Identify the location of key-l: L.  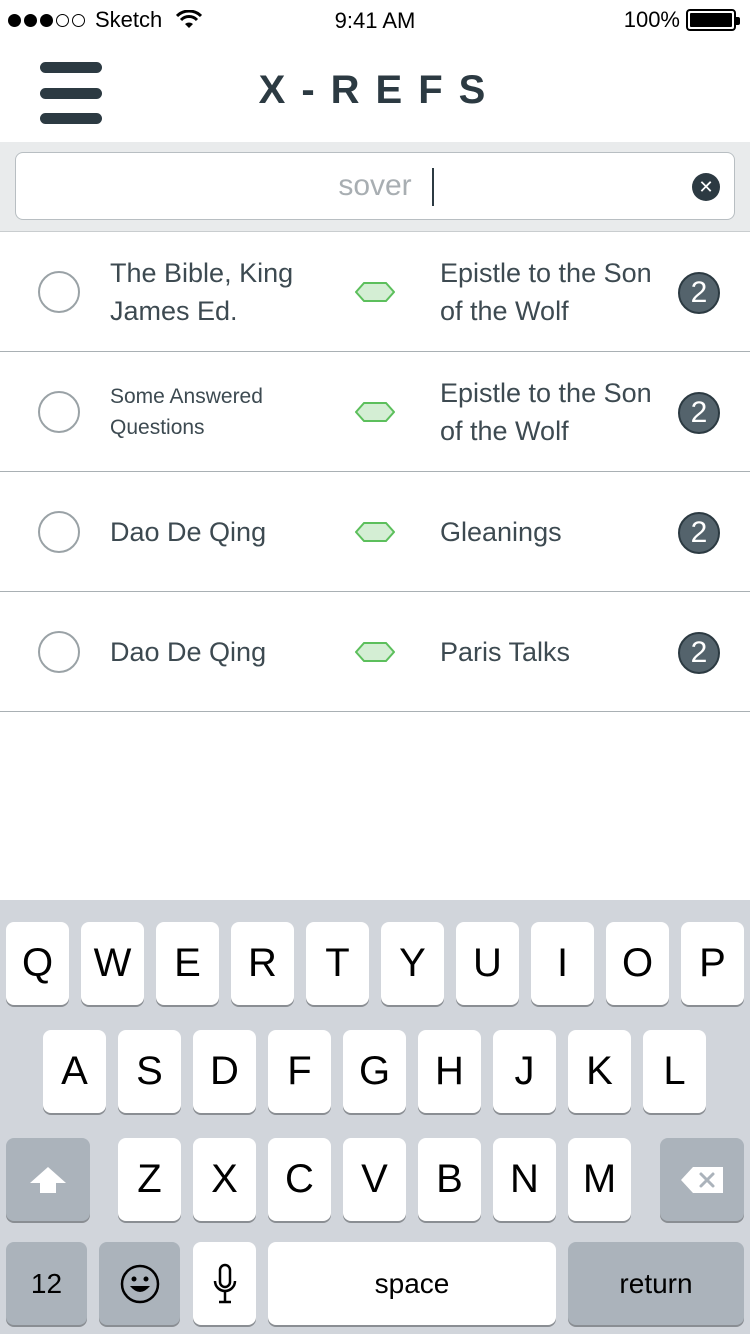
(674, 1071).